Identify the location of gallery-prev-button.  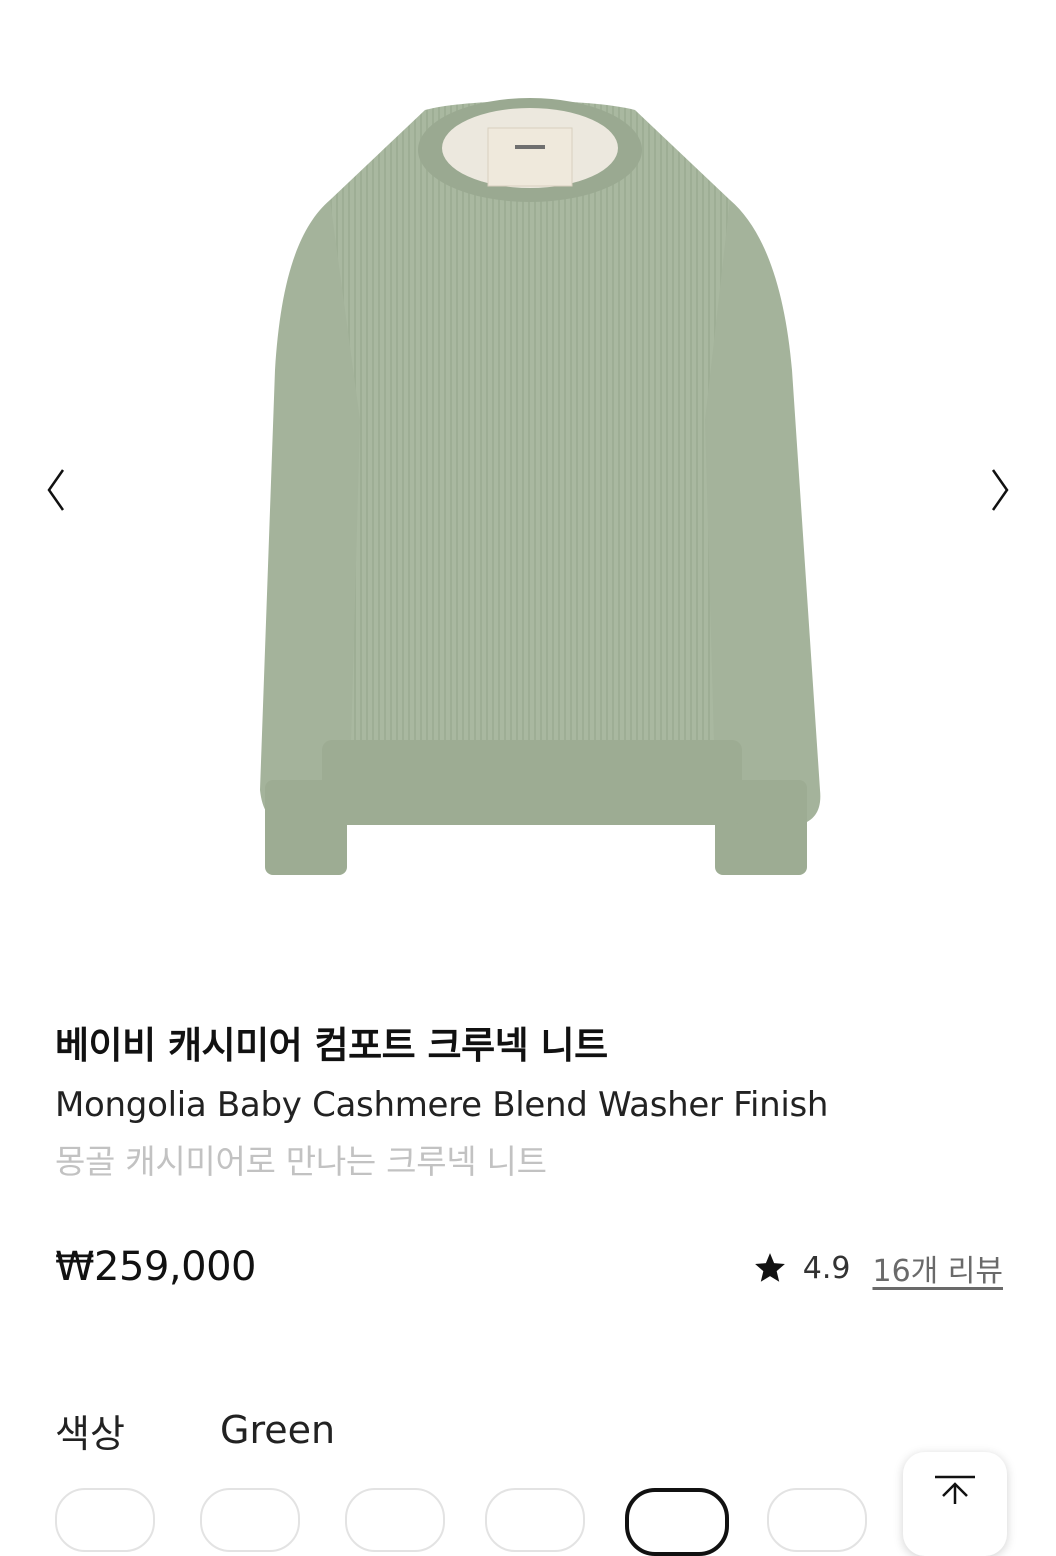
(56, 490).